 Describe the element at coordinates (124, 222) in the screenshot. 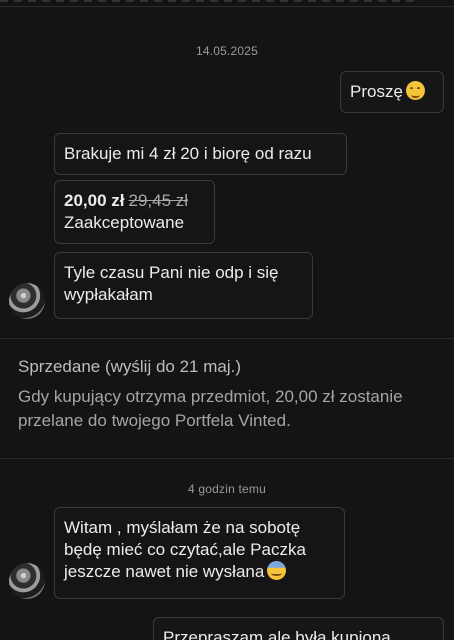

I see `offer-status: Zaakceptowane` at that location.